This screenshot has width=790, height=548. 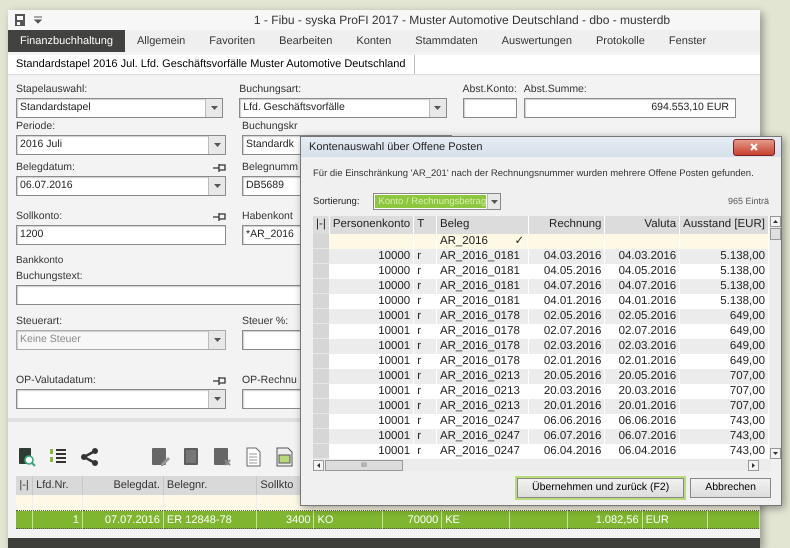 What do you see at coordinates (775, 234) in the screenshot?
I see `scroll-thumb` at bounding box center [775, 234].